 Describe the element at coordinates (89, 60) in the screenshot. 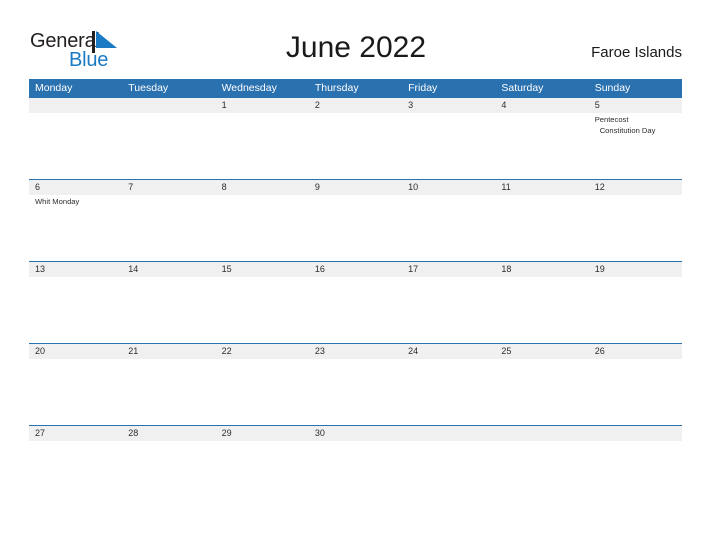

I see `logo-text-blue: Blue` at that location.